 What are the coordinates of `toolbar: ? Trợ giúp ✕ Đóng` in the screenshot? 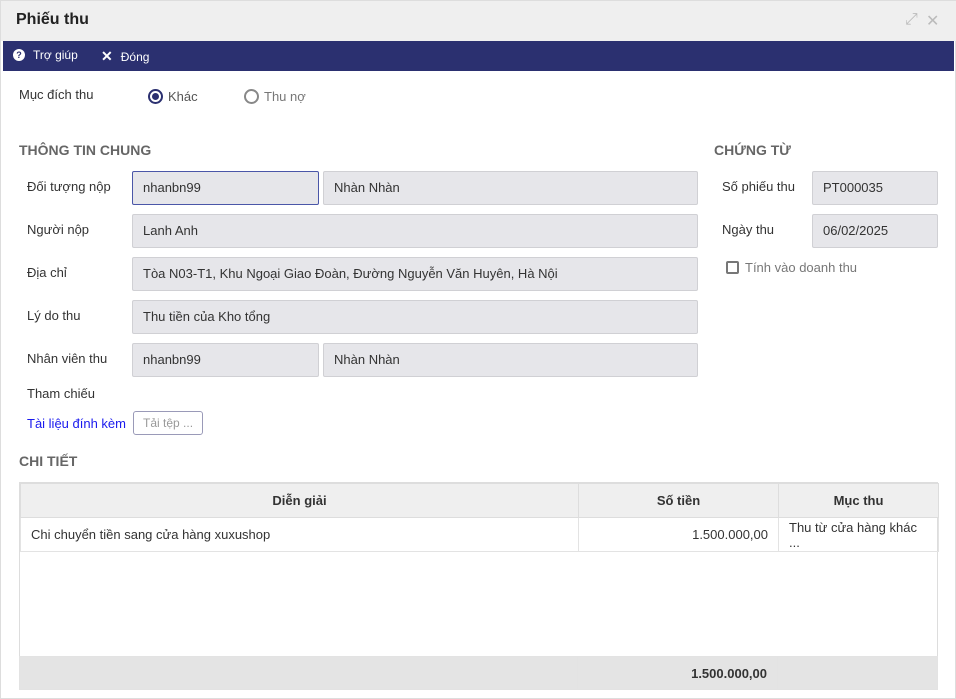 It's located at (478, 56).